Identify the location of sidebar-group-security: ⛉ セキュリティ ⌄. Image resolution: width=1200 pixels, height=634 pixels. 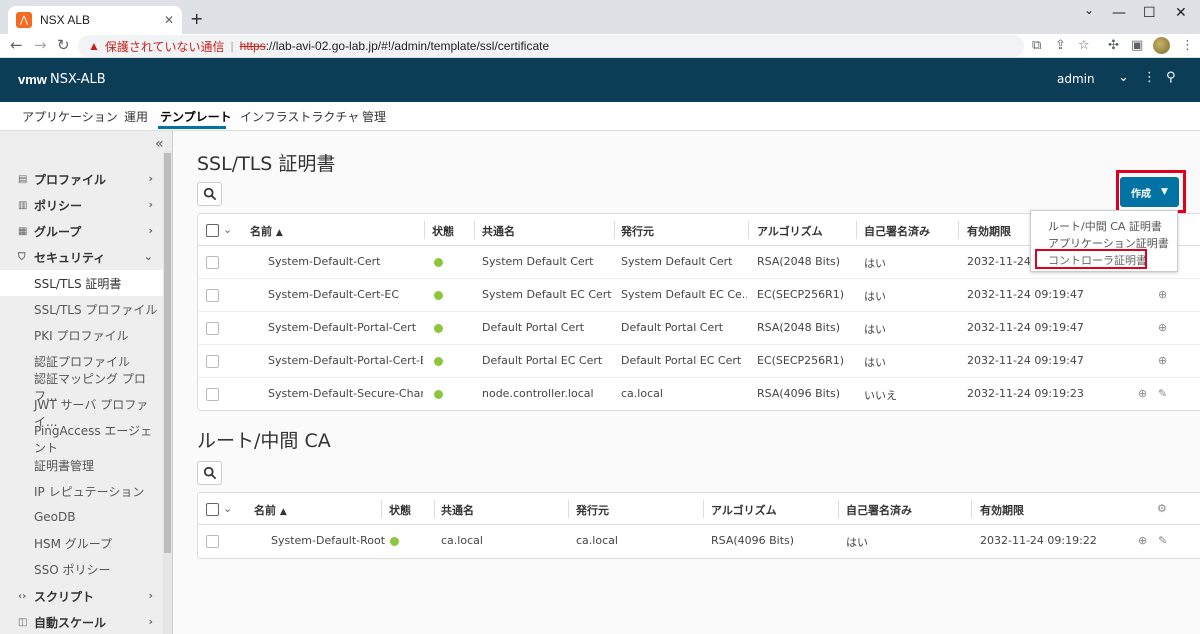
(81, 257).